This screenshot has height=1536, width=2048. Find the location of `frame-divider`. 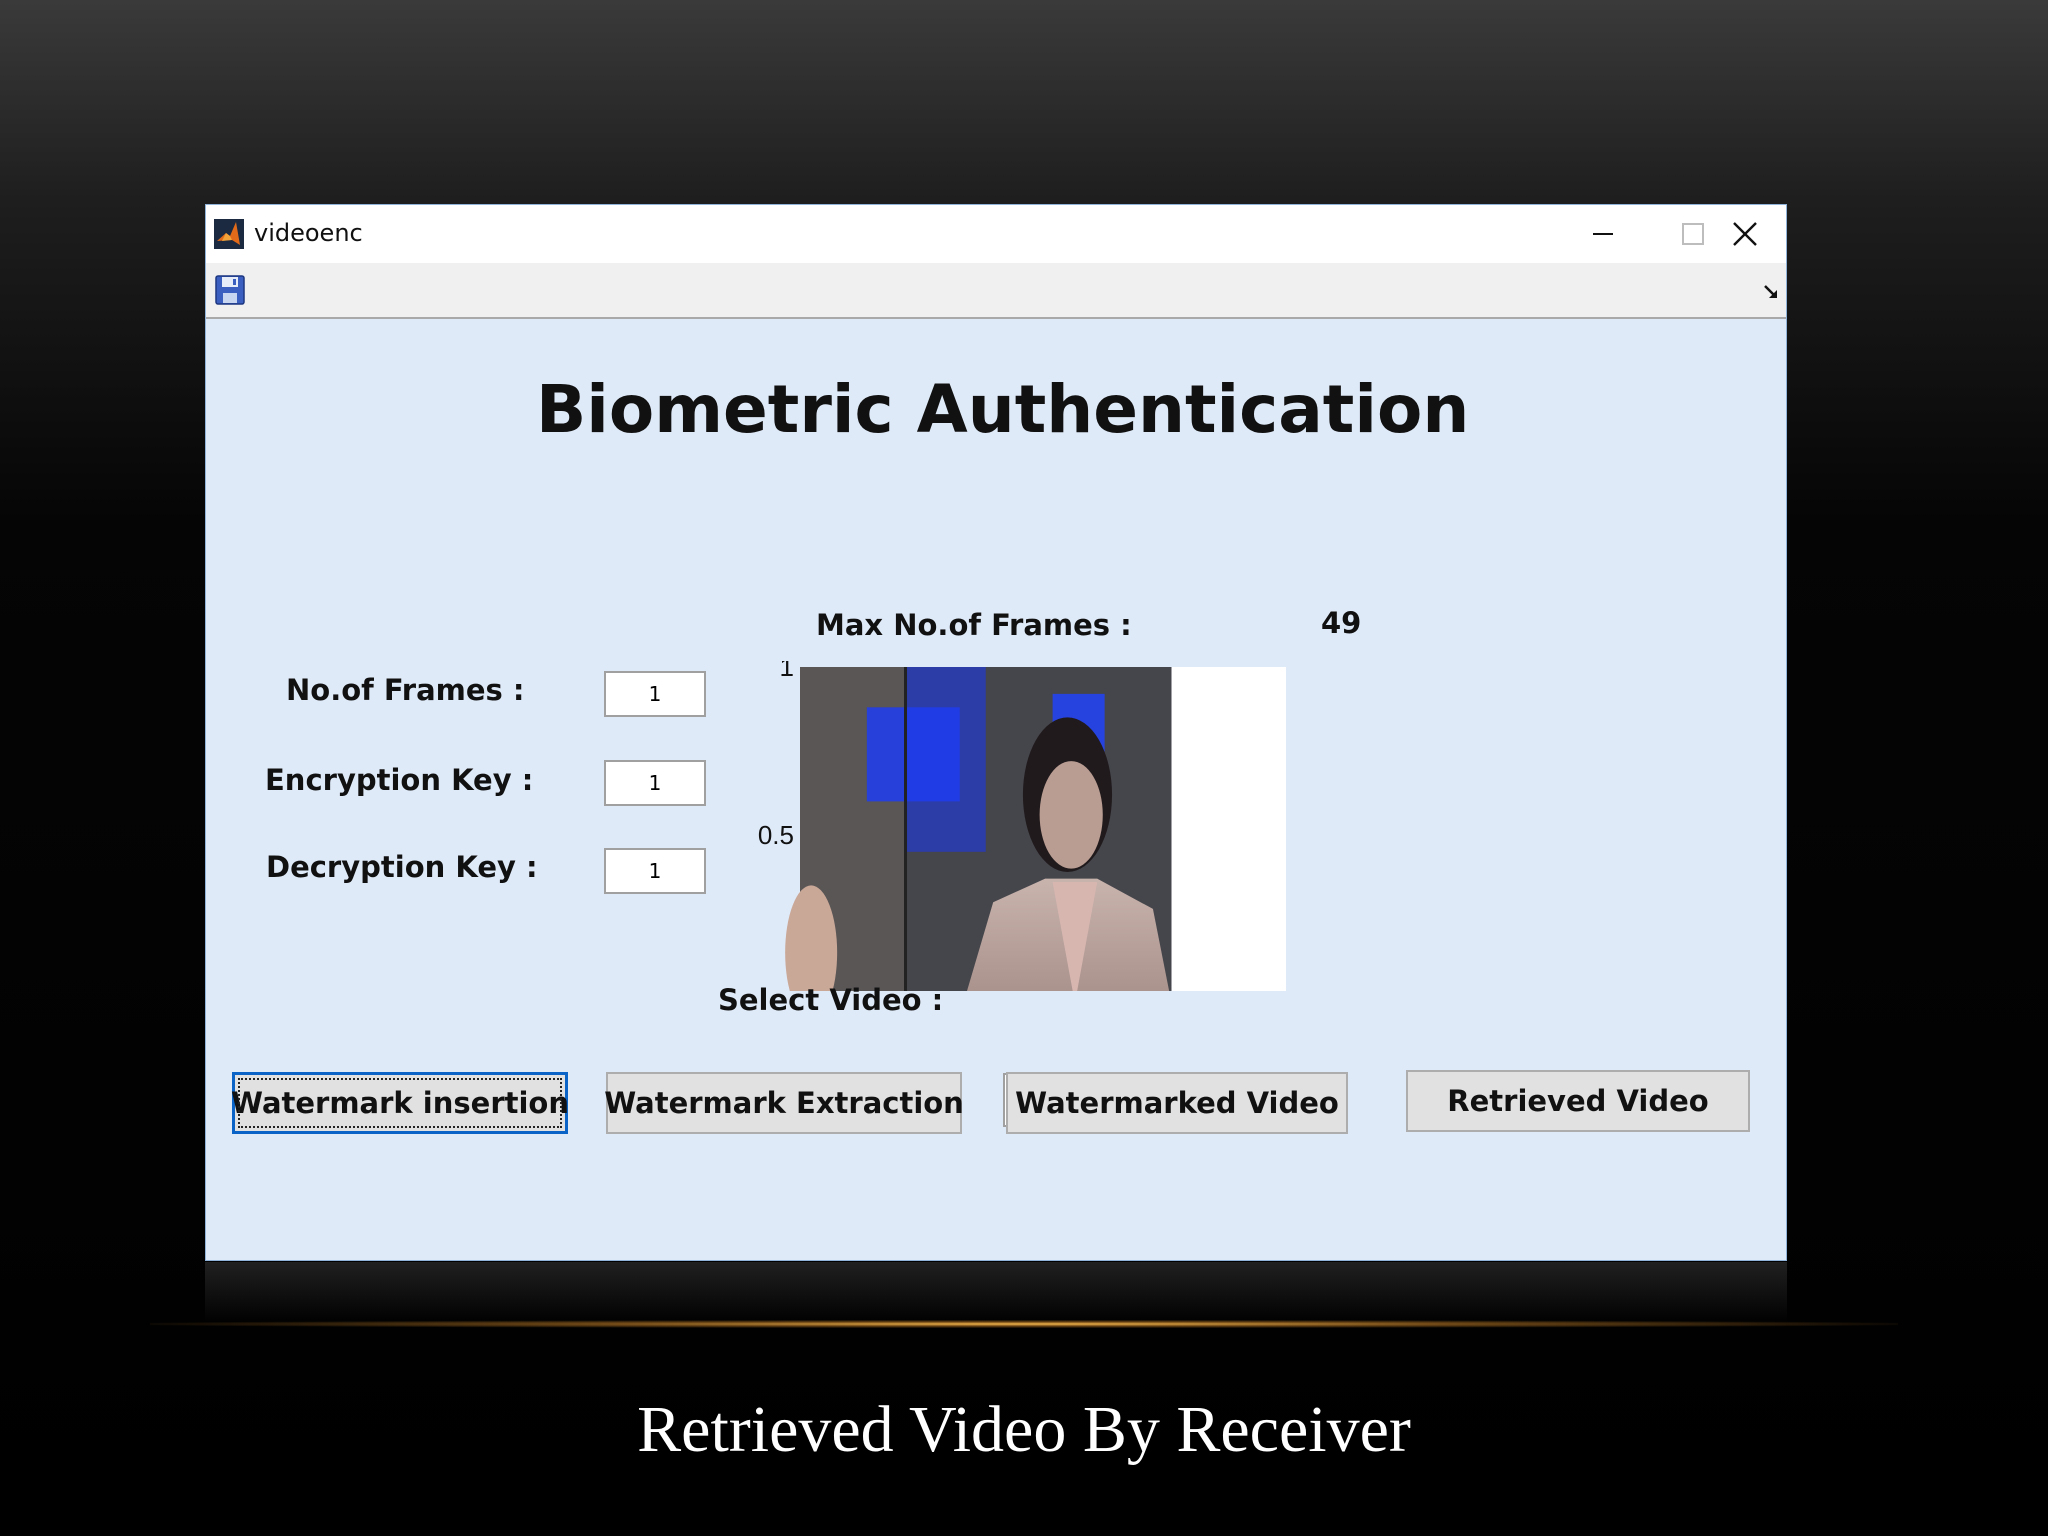

frame-divider is located at coordinates (906, 829).